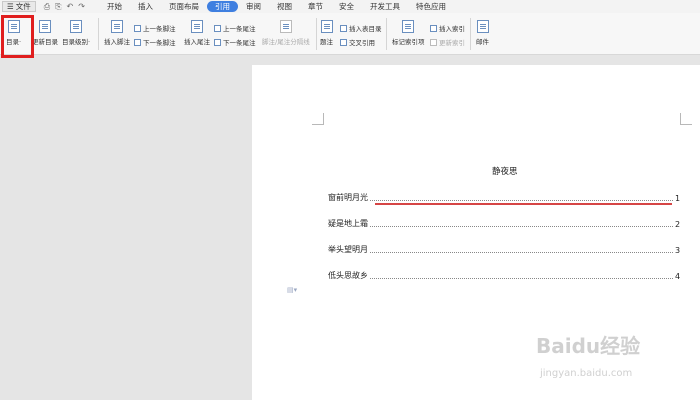  I want to click on mark-index-entry-label: 标记索引项, so click(408, 42).